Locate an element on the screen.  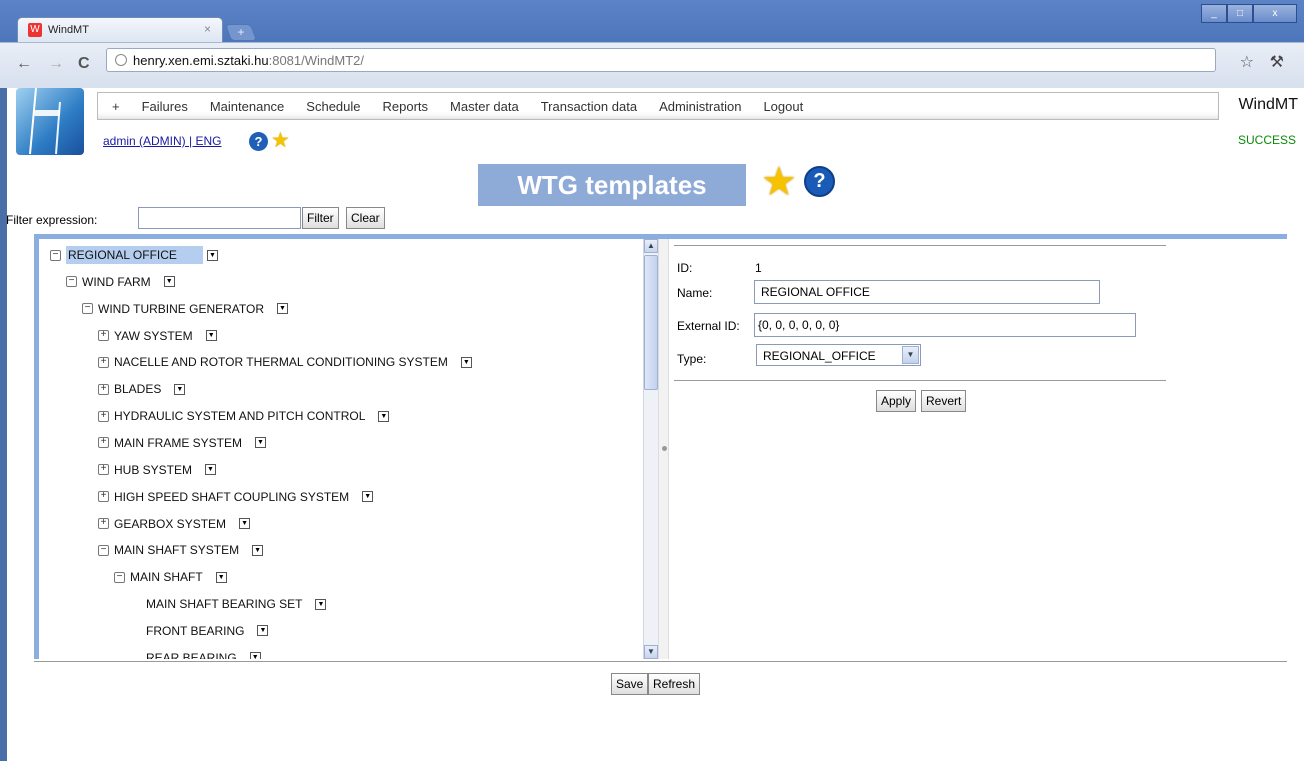
type-select: REGIONAL_OFFICE ▼ is located at coordinates (838, 355).